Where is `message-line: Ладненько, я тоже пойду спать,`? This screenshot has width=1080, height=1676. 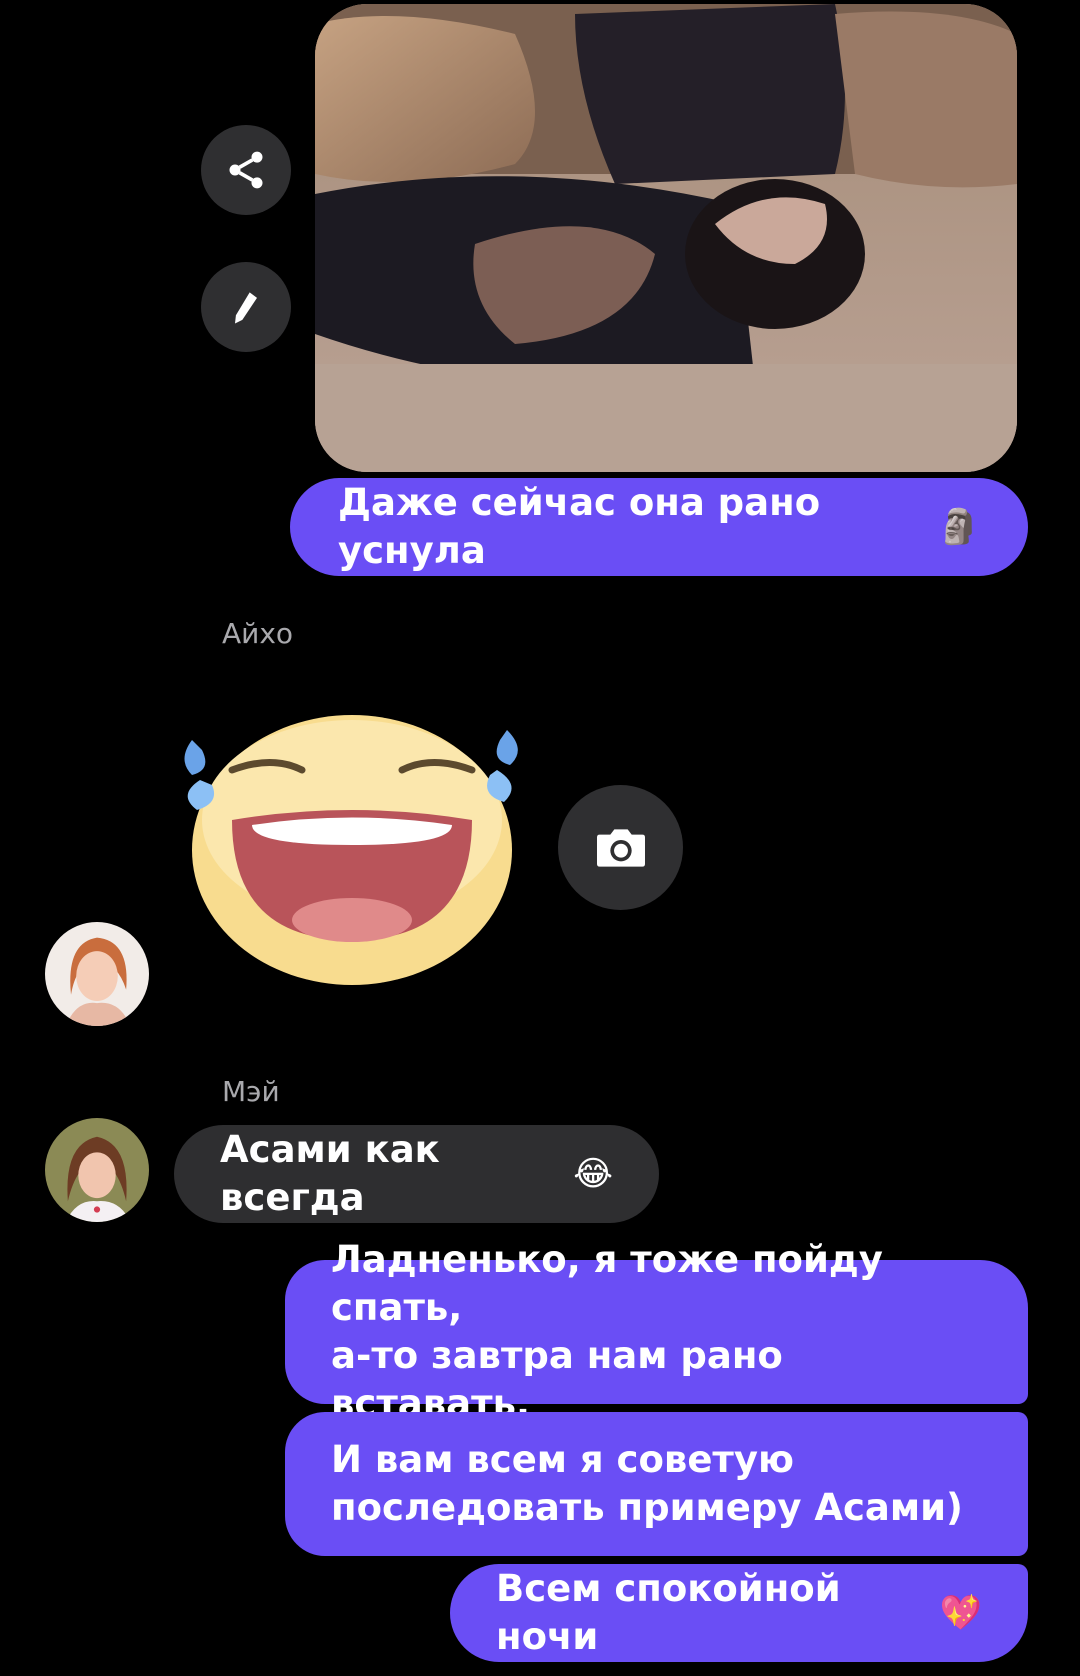 message-line: Ладненько, я тоже пойду спать, is located at coordinates (607, 1283).